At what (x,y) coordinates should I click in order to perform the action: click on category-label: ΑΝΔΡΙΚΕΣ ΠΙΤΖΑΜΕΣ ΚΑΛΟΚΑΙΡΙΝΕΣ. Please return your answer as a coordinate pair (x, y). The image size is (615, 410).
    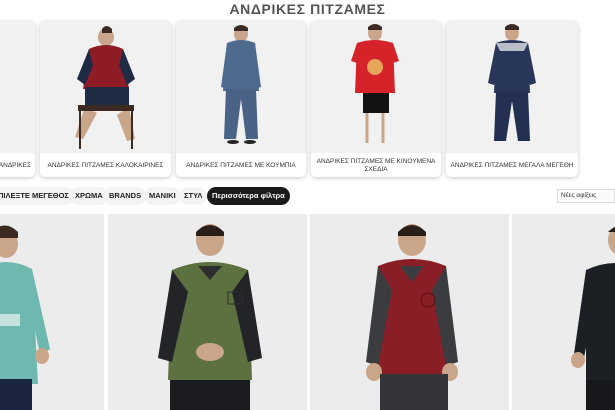
    Looking at the image, I should click on (105, 165).